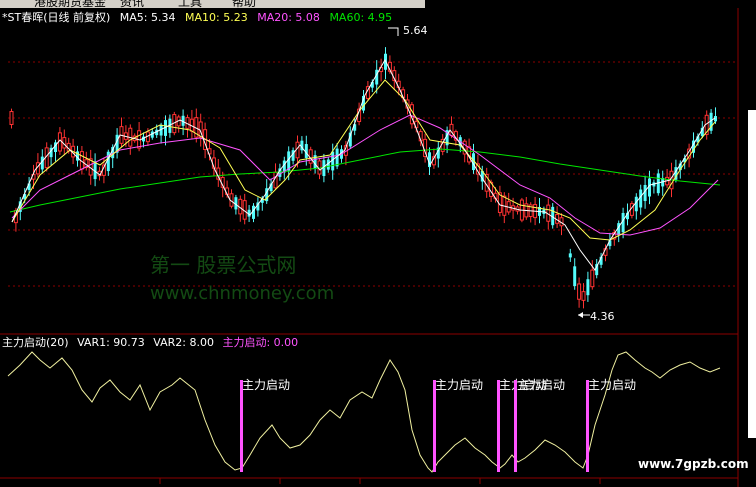 Image resolution: width=756 pixels, height=487 pixels. I want to click on menu-item-hk-futures: 港股期货基金, so click(70, 4).